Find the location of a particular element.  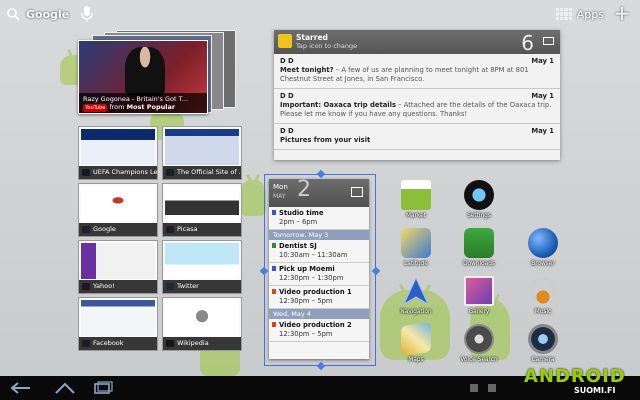

app-label: Latitude is located at coordinates (416, 264).